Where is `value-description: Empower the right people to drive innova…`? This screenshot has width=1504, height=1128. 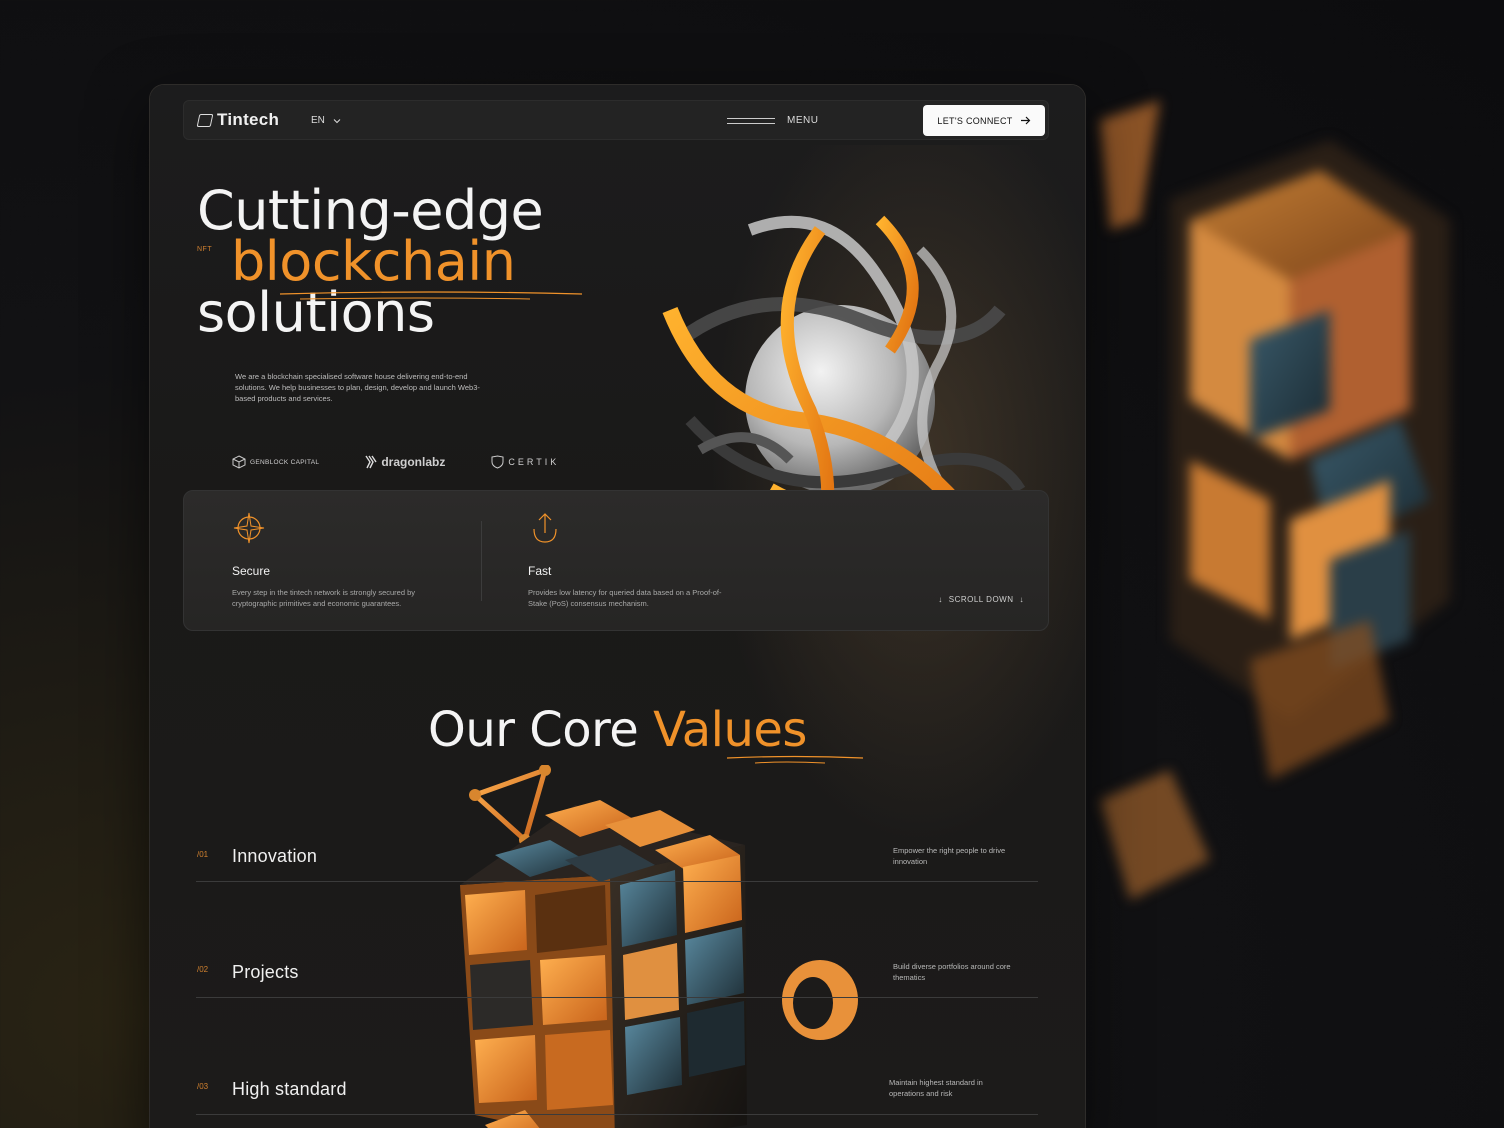
value-description: Empower the right people to drive innova… is located at coordinates (949, 856).